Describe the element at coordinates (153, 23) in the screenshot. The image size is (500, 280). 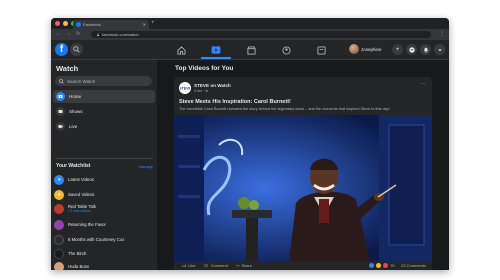
I see `new-tab-icon: +` at that location.